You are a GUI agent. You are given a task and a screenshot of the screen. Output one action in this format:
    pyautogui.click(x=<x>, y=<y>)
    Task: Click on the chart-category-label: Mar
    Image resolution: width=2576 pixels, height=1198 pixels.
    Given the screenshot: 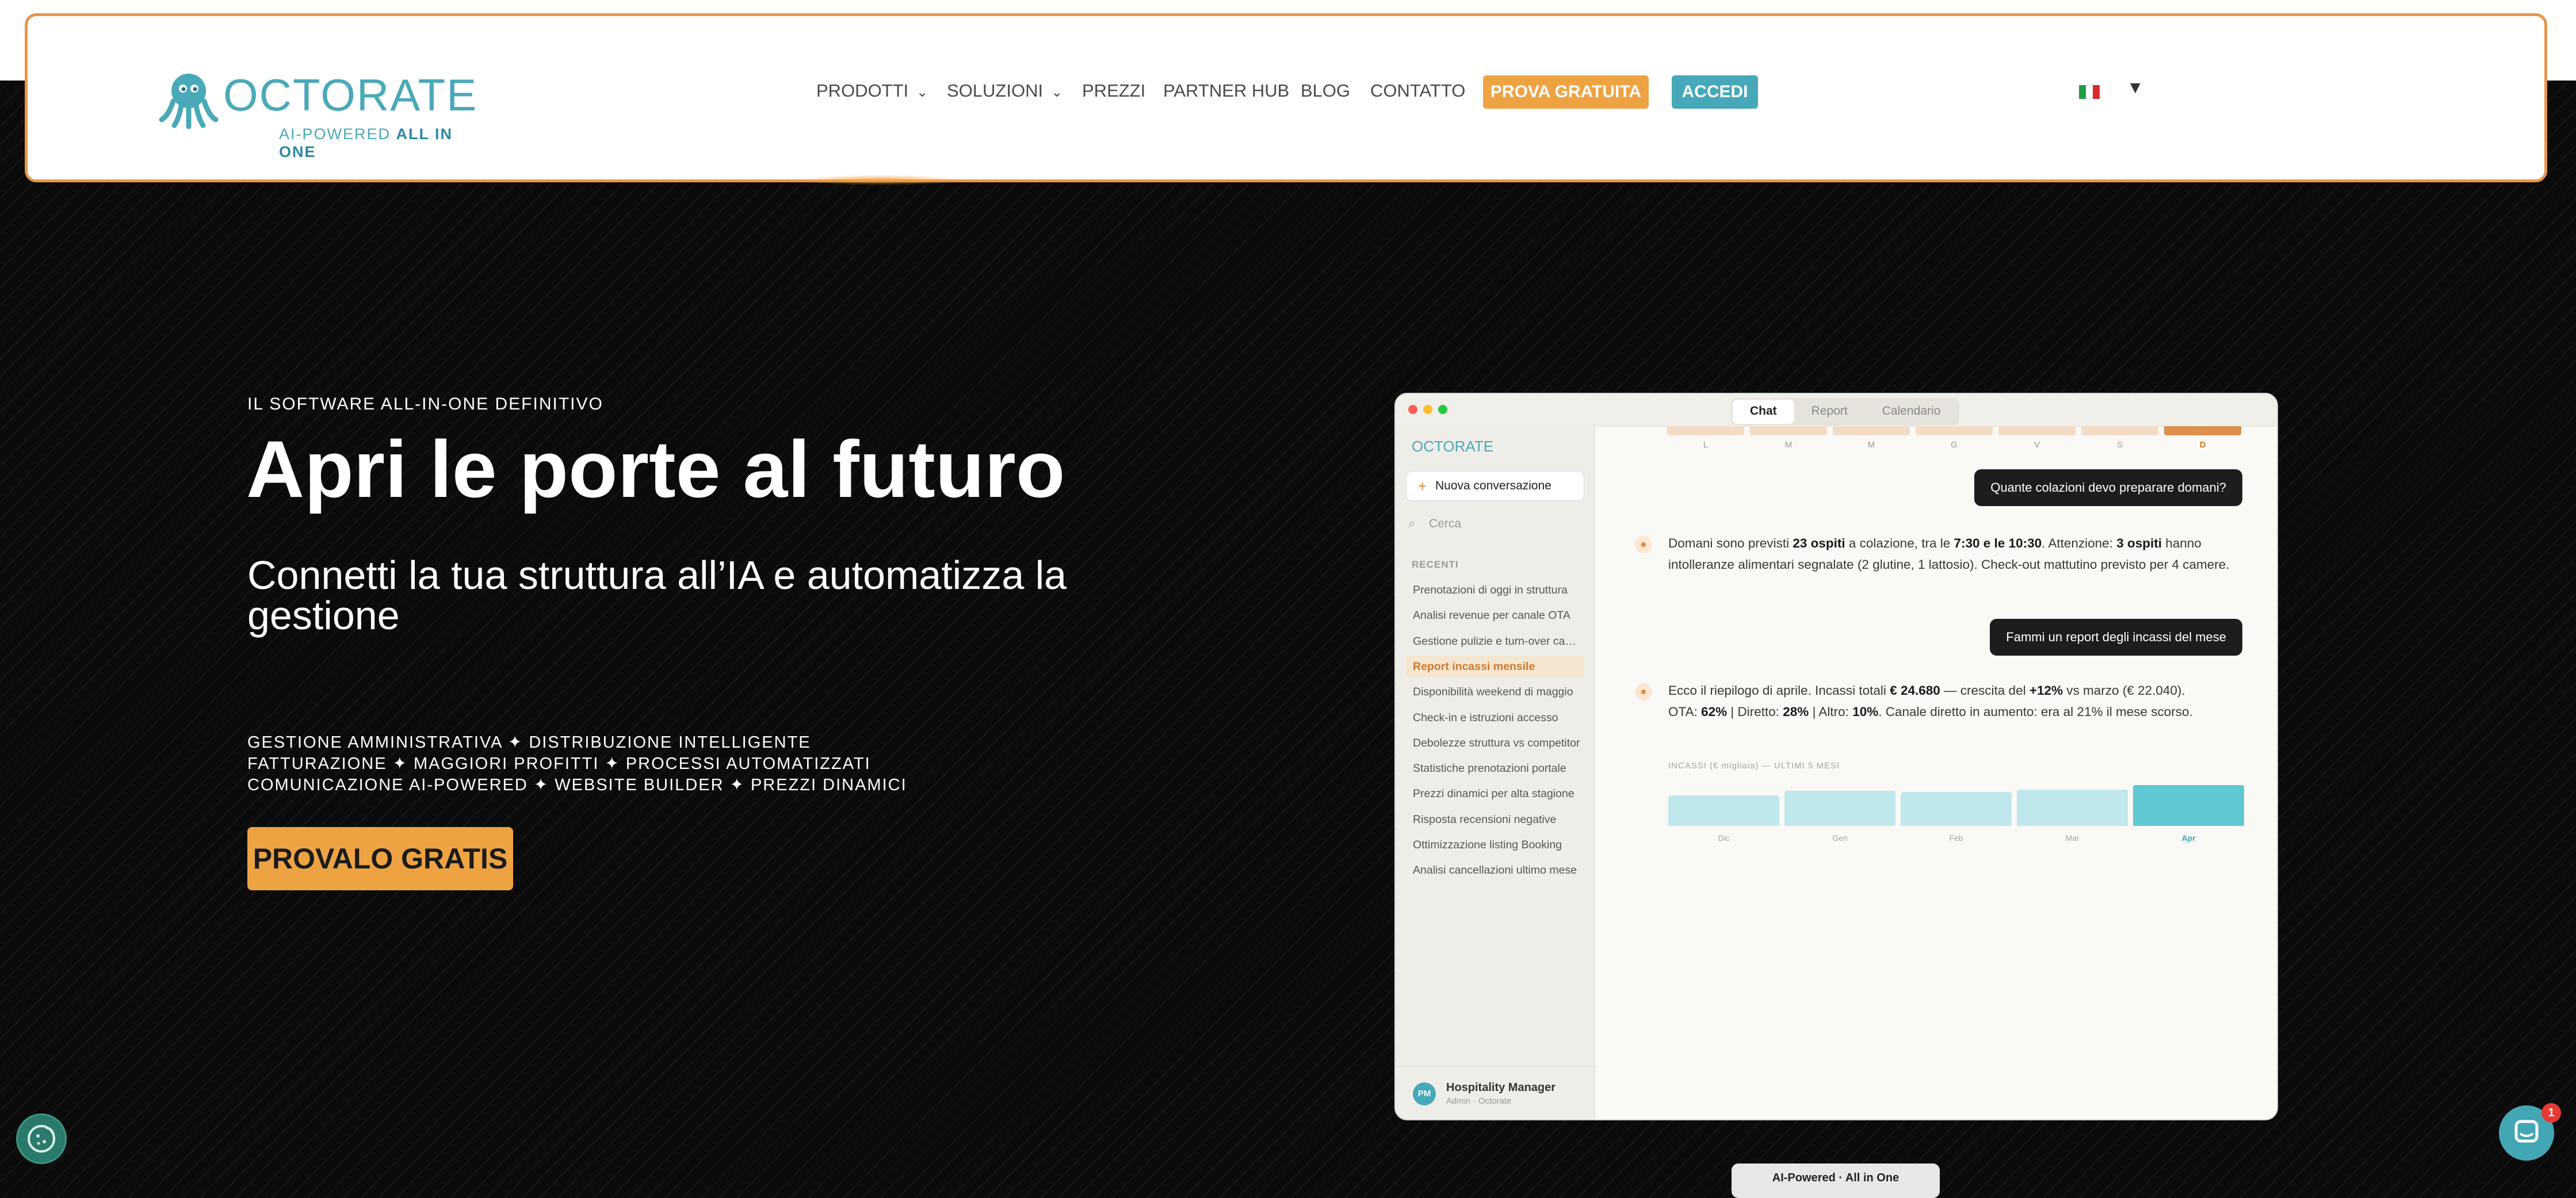 What is the action you would take?
    pyautogui.click(x=2072, y=838)
    